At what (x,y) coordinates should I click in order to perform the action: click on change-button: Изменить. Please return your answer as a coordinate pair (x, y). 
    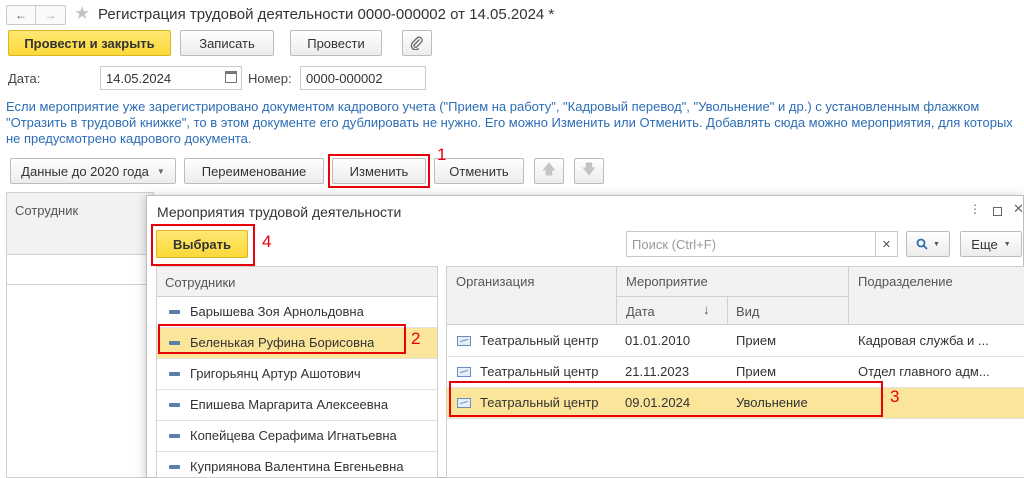
    Looking at the image, I should click on (379, 171).